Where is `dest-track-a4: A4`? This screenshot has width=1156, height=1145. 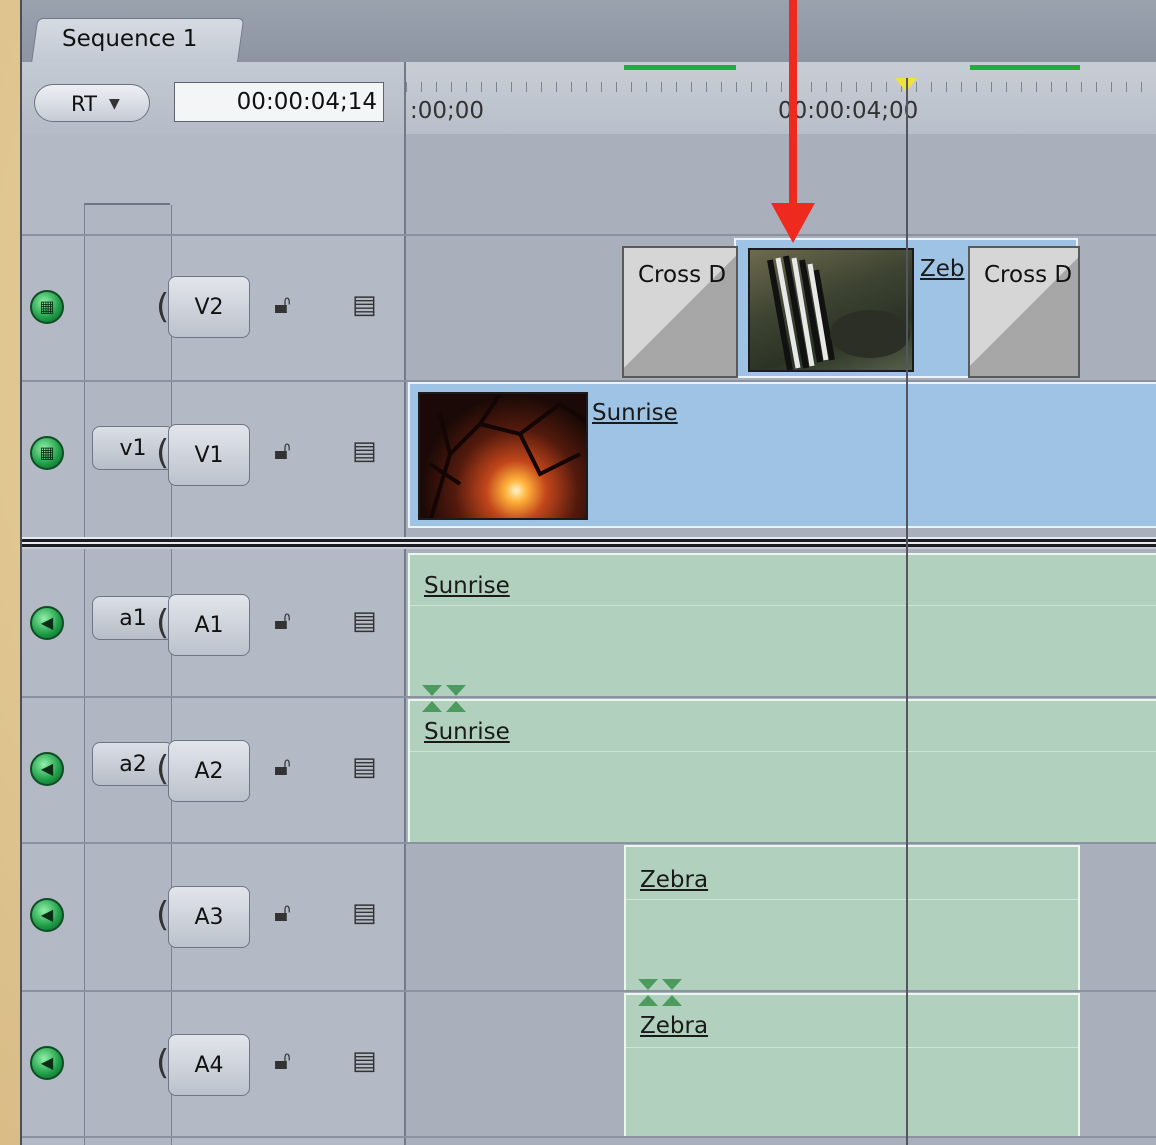 dest-track-a4: A4 is located at coordinates (209, 1065).